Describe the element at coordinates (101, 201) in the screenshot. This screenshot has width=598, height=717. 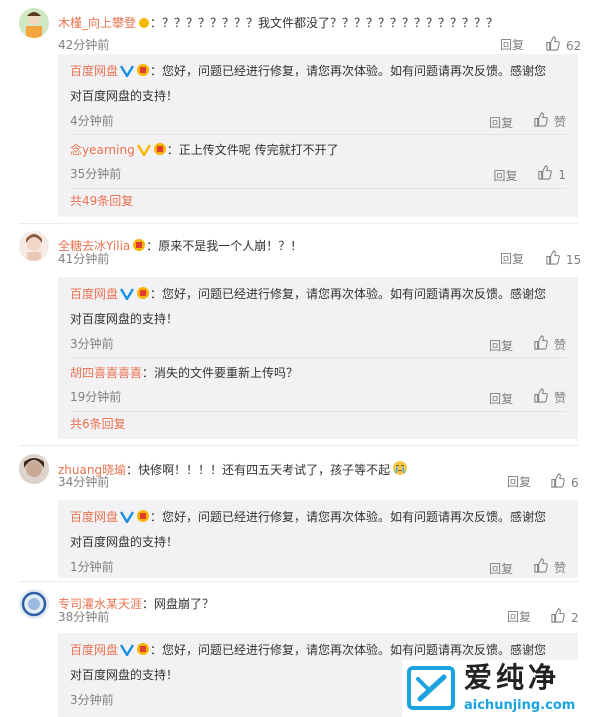
I see `more-replies-link: 共49条回复` at that location.